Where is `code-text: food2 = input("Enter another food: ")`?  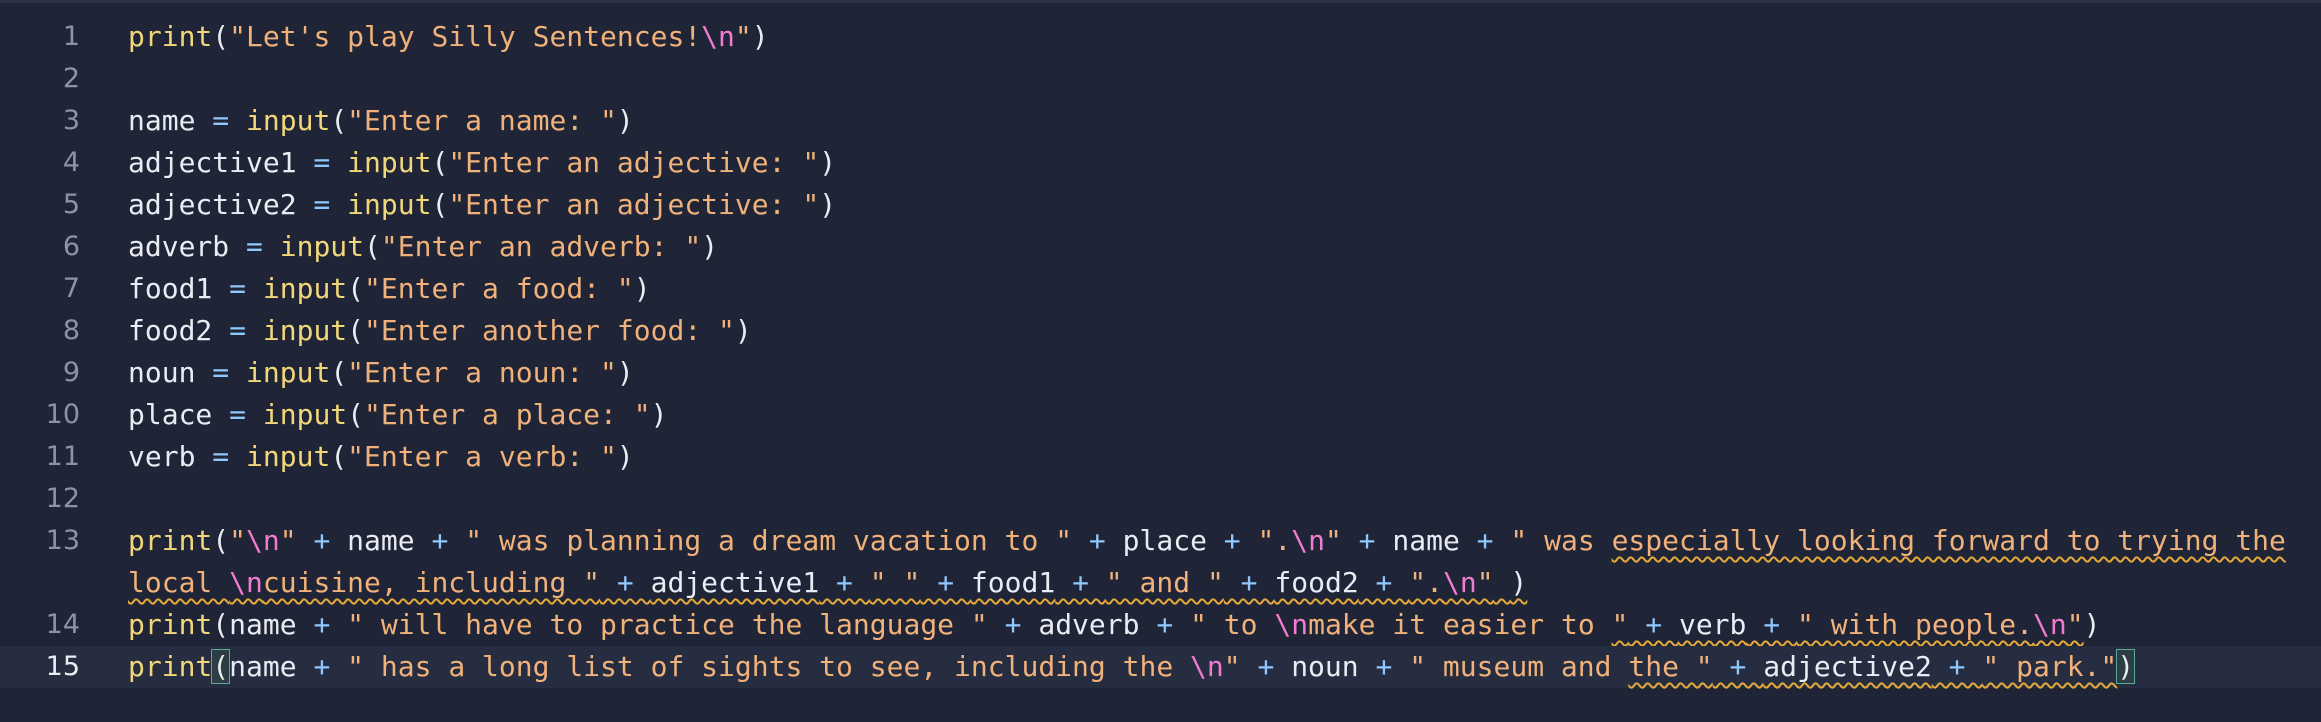 code-text: food2 = input("Enter another food: ") is located at coordinates (440, 331).